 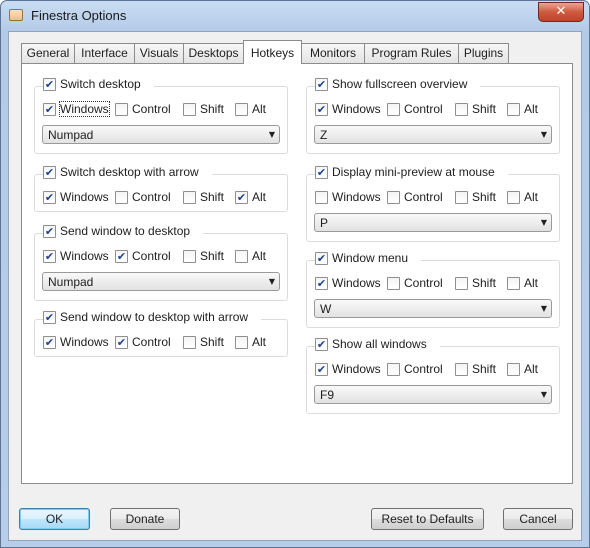 What do you see at coordinates (427, 519) in the screenshot?
I see `reset-to-defaults-button: Reset to Defaults` at bounding box center [427, 519].